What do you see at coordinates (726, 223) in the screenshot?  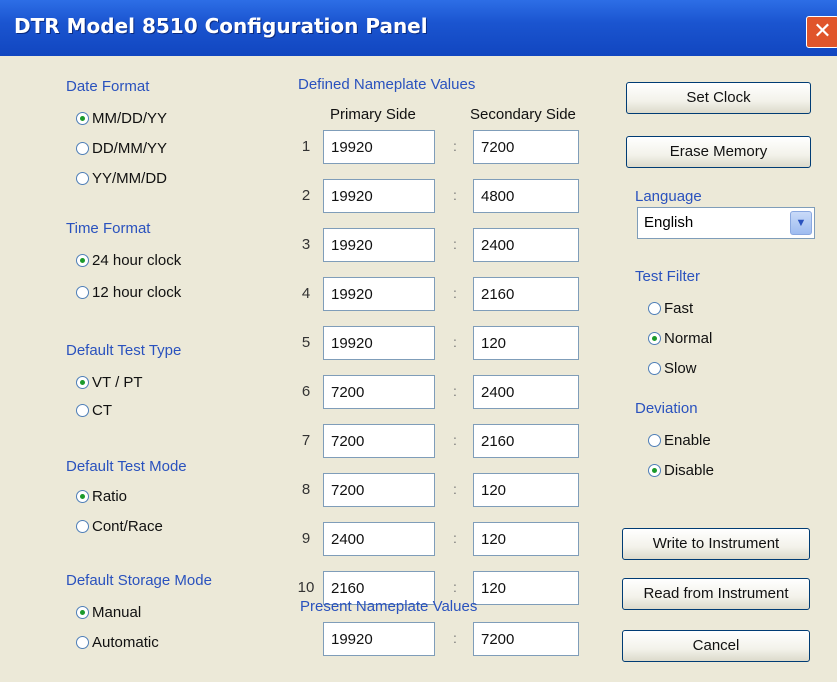 I see `language-select: English ▼` at bounding box center [726, 223].